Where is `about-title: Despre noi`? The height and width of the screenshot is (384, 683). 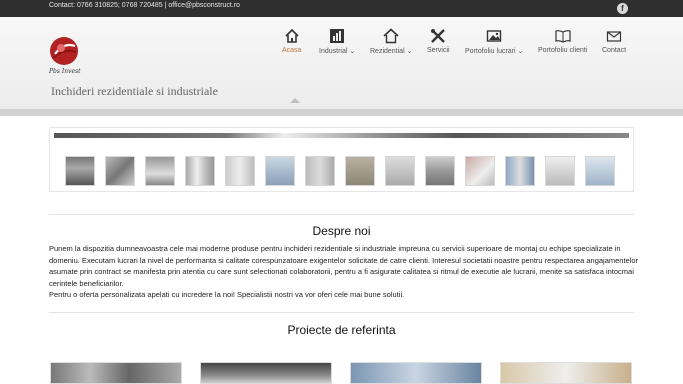 about-title: Despre noi is located at coordinates (341, 231).